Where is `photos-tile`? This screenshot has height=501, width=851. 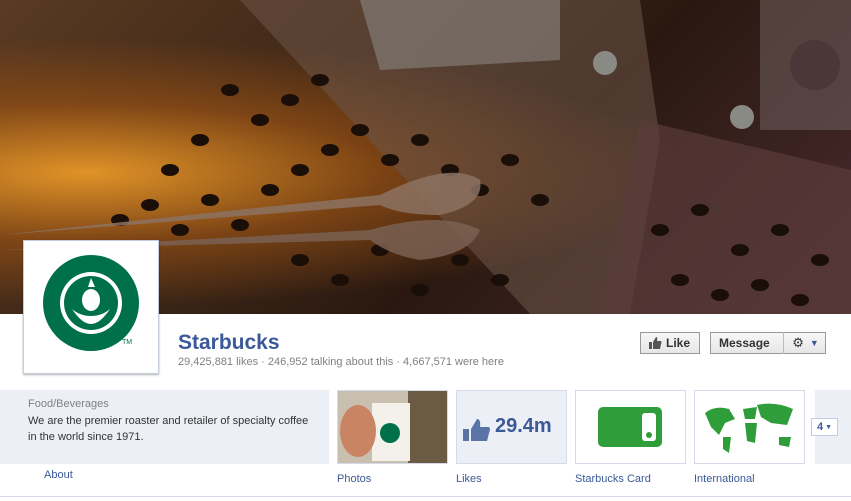 photos-tile is located at coordinates (392, 427).